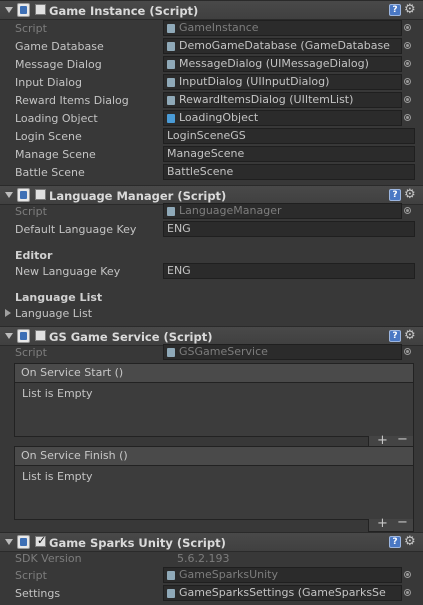 Image resolution: width=423 pixels, height=605 pixels. I want to click on enabled-checkbox: ✓, so click(41, 540).